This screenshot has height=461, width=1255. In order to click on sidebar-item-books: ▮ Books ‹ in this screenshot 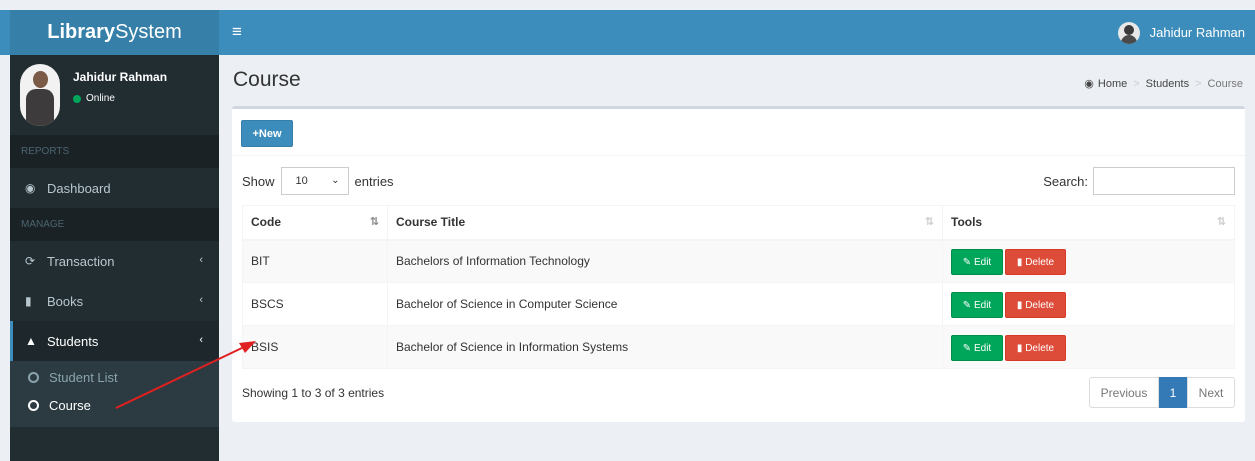, I will do `click(114, 301)`.